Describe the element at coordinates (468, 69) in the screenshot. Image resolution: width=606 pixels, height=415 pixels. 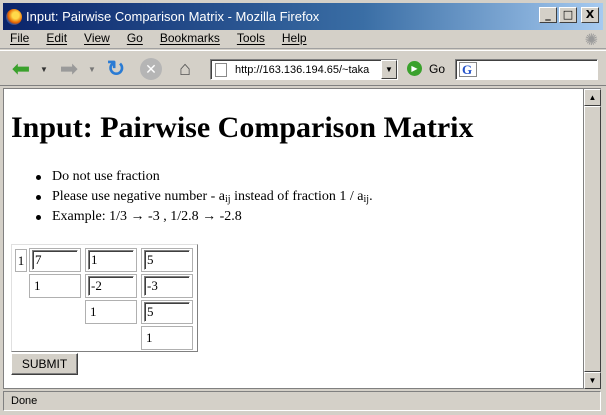
I see `google-icon: G` at that location.